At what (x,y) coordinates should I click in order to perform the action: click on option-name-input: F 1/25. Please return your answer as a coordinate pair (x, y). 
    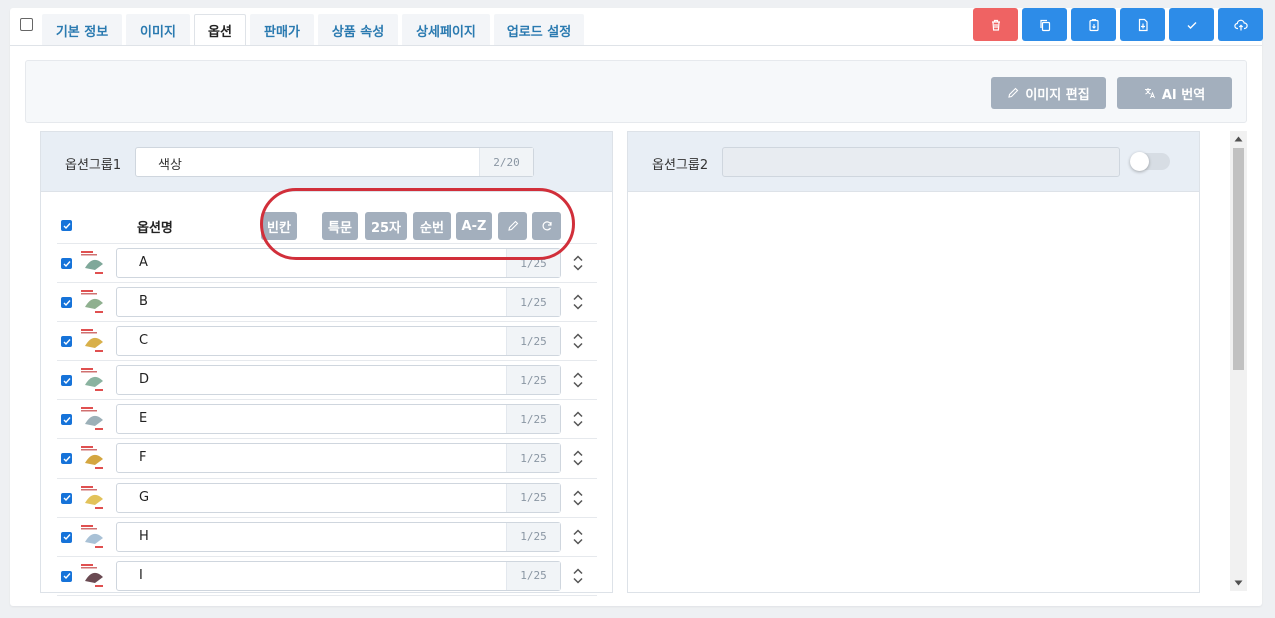
    Looking at the image, I should click on (338, 458).